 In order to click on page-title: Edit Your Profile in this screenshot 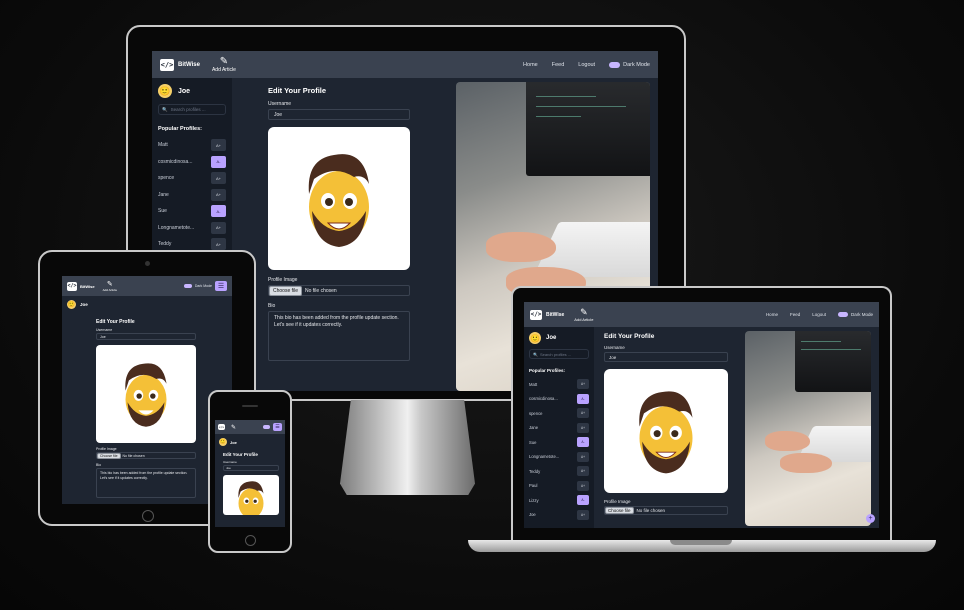, I will do `click(240, 454)`.